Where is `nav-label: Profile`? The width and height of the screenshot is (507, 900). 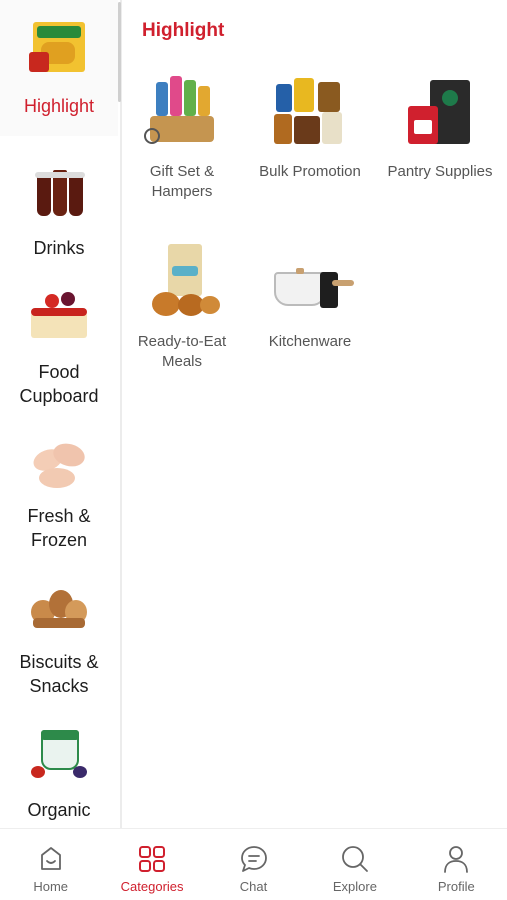 nav-label: Profile is located at coordinates (456, 886).